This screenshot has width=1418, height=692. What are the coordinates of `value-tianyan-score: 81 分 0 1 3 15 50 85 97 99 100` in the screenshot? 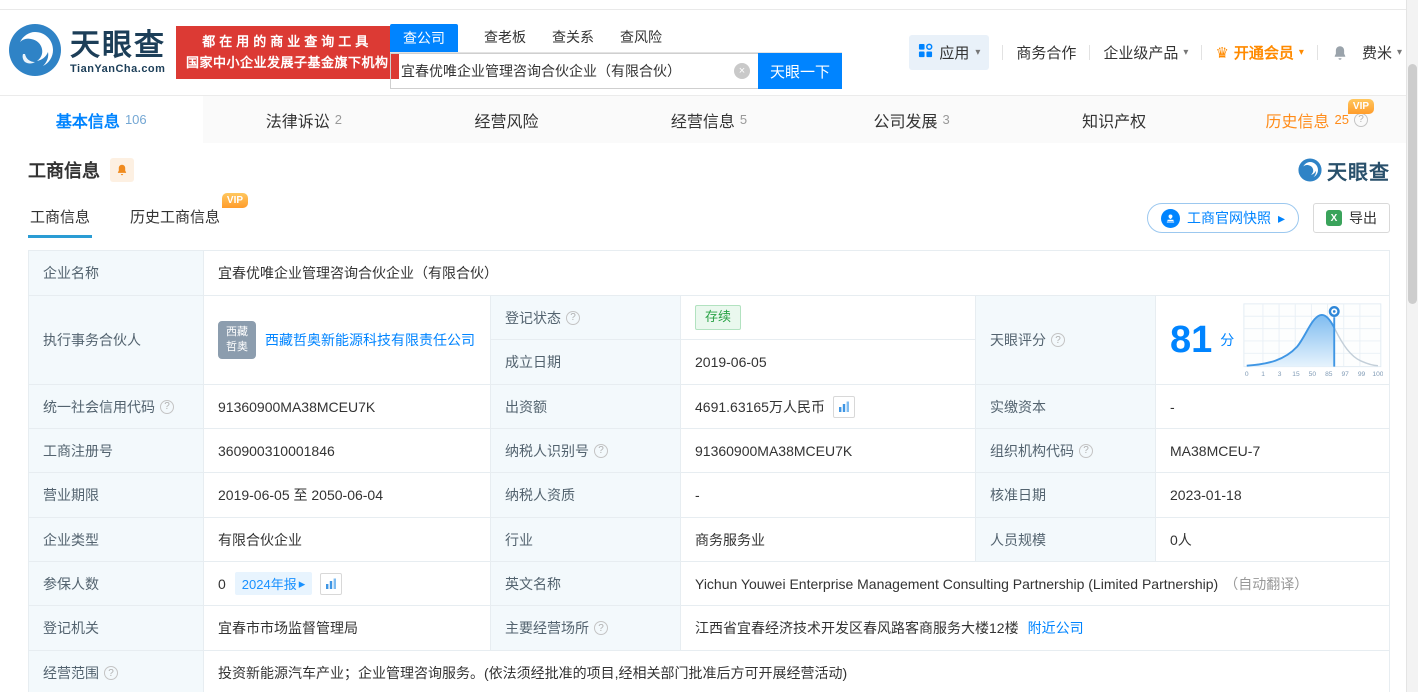 It's located at (1273, 340).